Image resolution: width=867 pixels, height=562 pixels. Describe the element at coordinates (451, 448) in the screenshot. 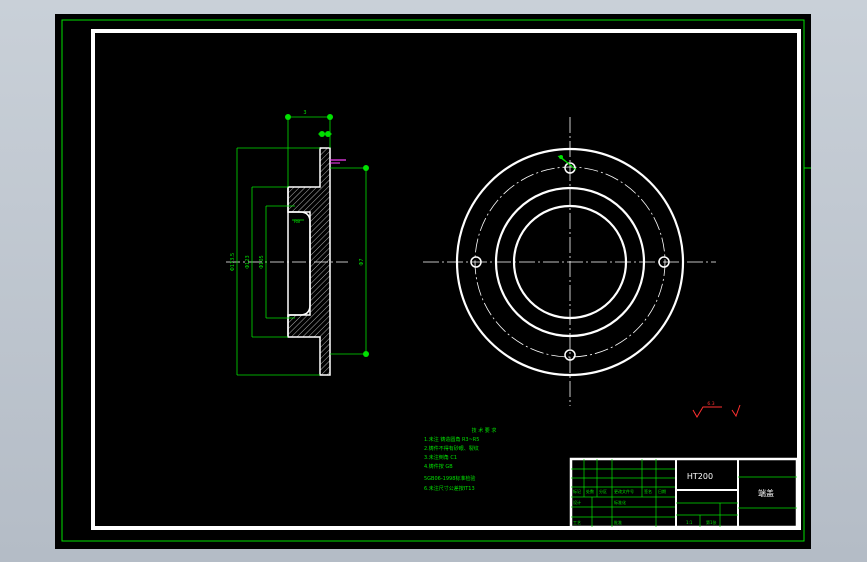

I see `notes-line-2: 2.铸件不得有砂眼、裂纹` at that location.